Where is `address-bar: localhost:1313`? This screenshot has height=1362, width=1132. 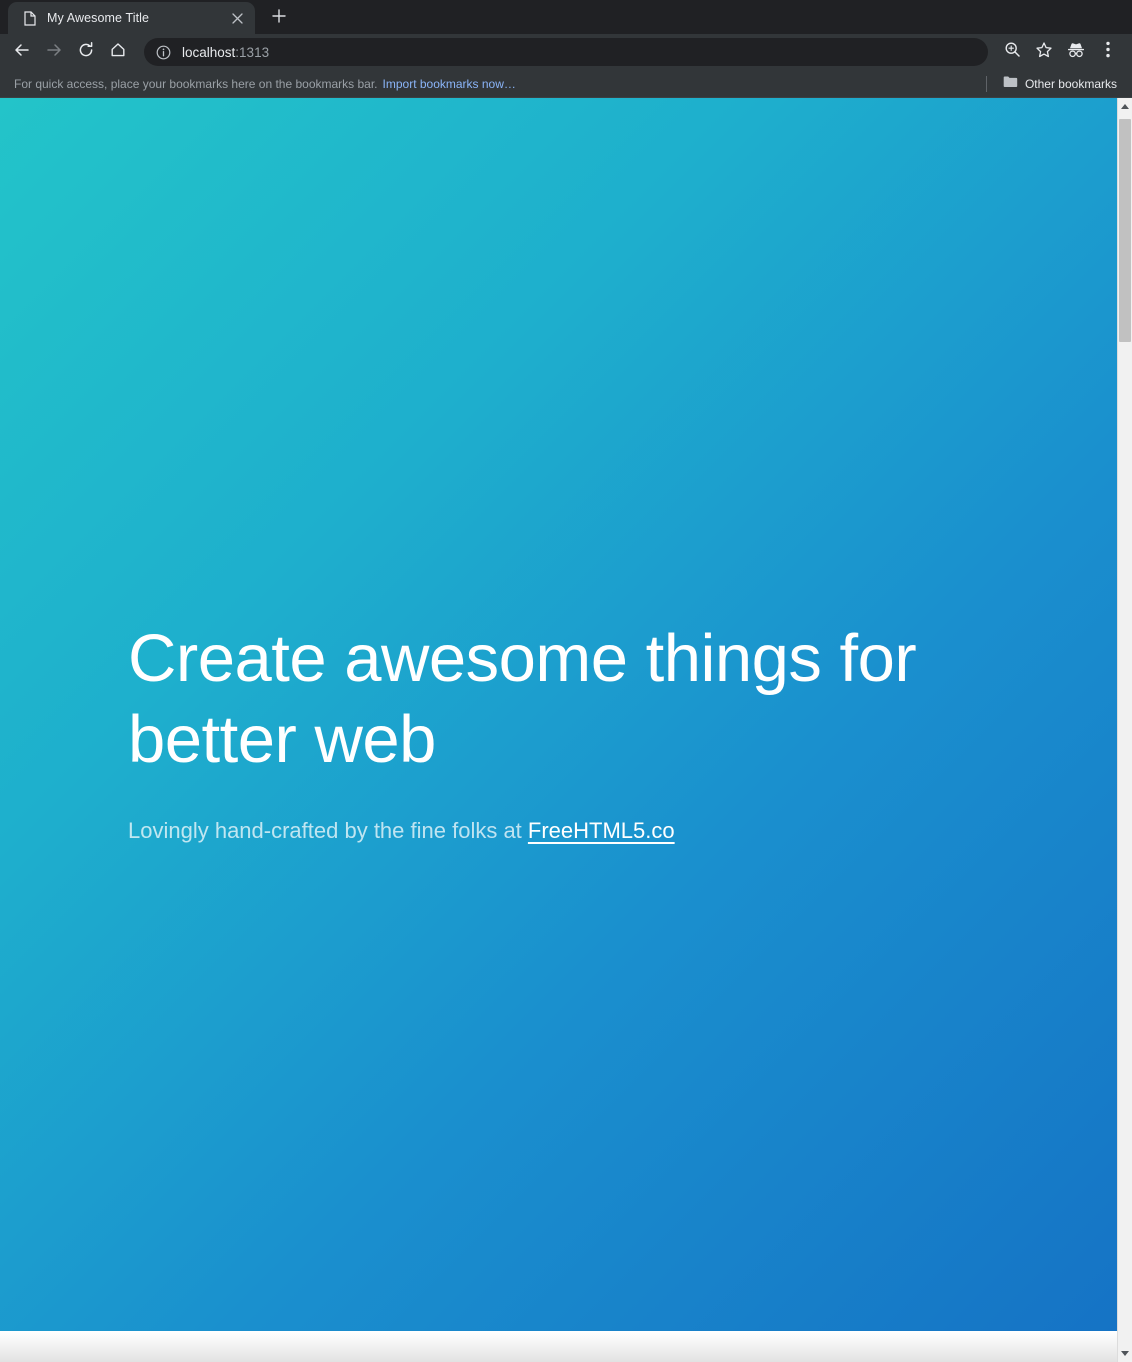 address-bar: localhost:1313 is located at coordinates (566, 52).